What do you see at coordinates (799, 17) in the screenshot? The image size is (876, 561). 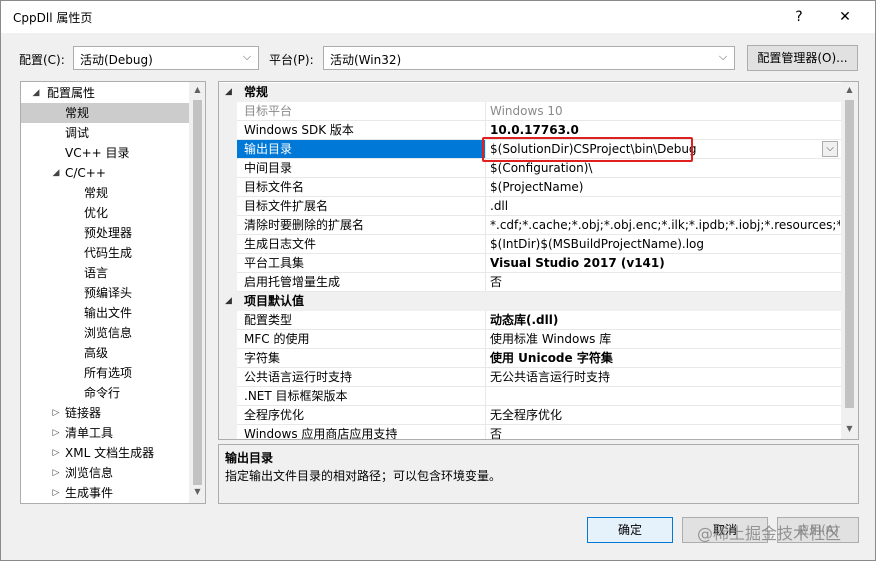 I see `help-button: ?` at bounding box center [799, 17].